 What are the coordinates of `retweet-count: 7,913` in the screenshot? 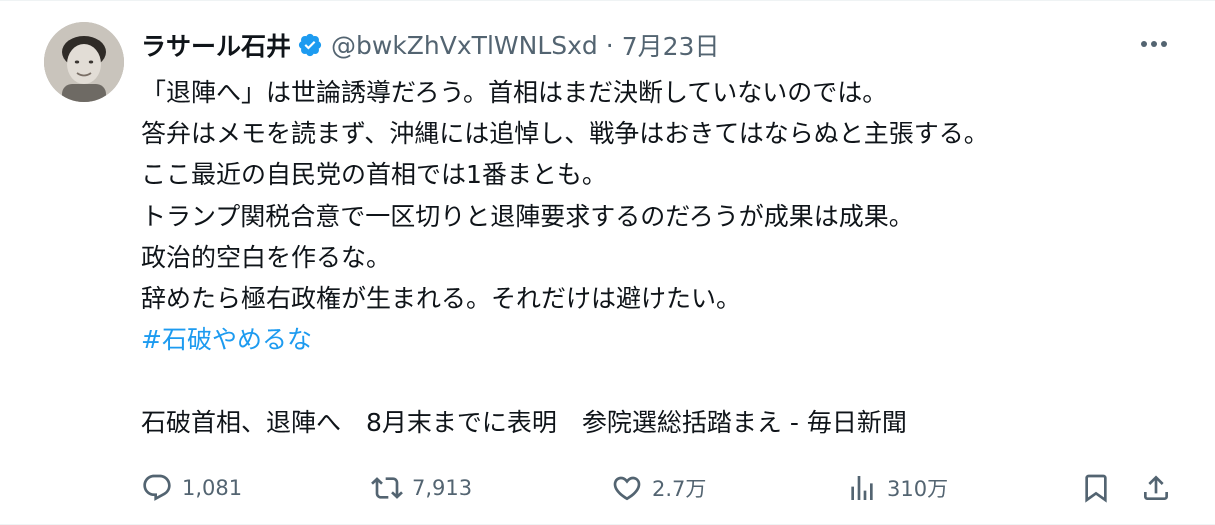 It's located at (442, 488).